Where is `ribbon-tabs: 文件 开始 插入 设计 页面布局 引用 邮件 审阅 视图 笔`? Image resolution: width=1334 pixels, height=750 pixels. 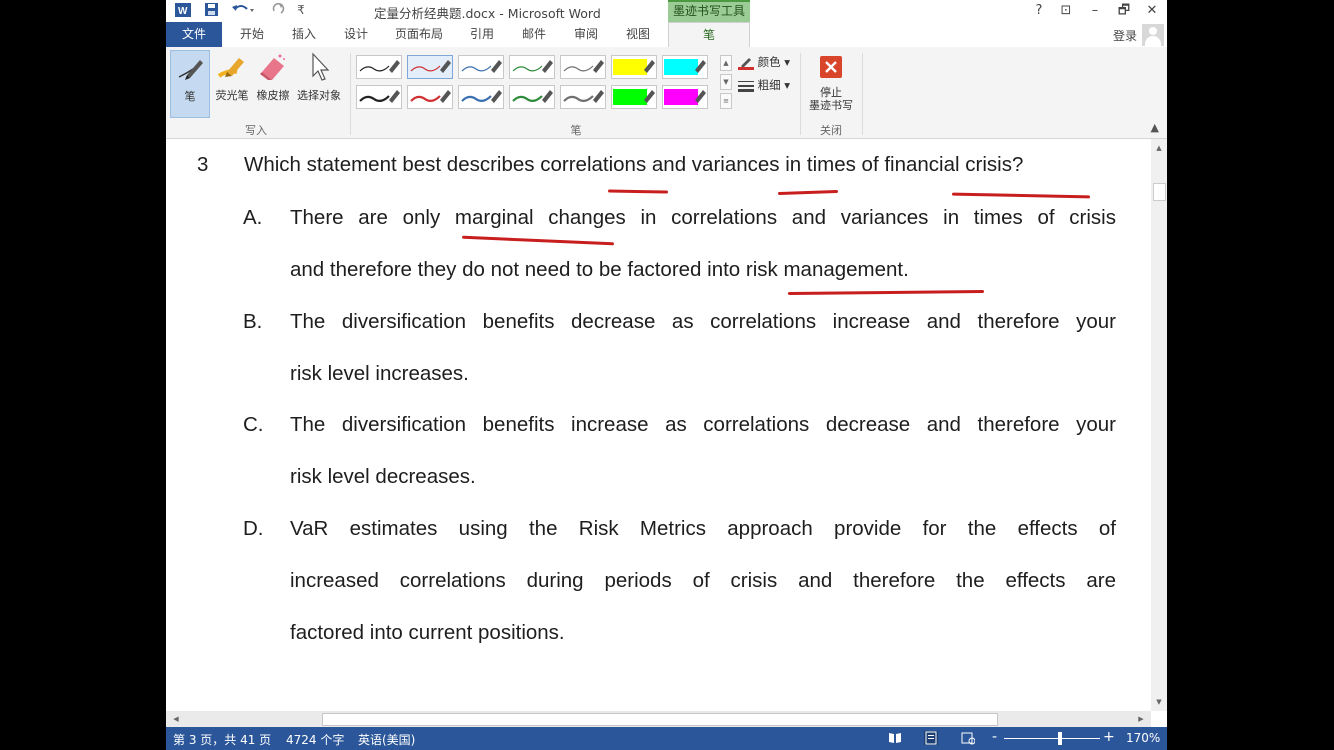 ribbon-tabs: 文件 开始 插入 设计 页面布局 引用 邮件 审阅 视图 笔 is located at coordinates (666, 34).